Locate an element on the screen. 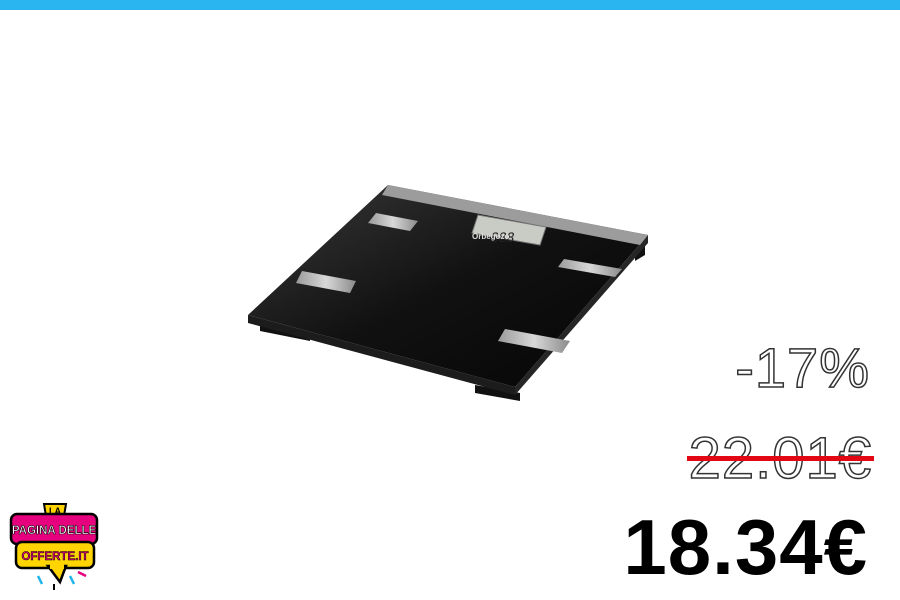 The width and height of the screenshot is (900, 600). logo-text-pagina-delle: PAGINA DELLE is located at coordinates (54, 531).